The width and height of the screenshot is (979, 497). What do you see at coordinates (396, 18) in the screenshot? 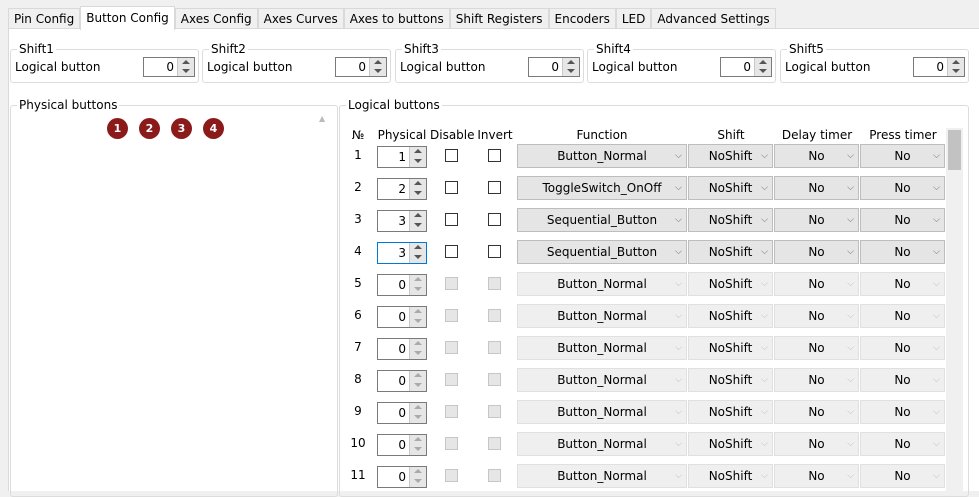
I see `tab-axes-to-buttons: Axes to buttons` at bounding box center [396, 18].